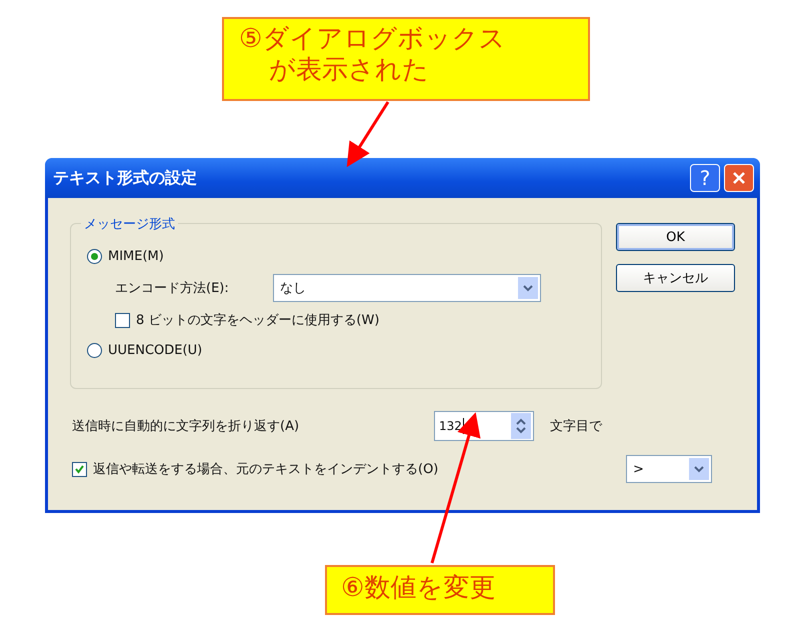  I want to click on close-button, so click(739, 178).